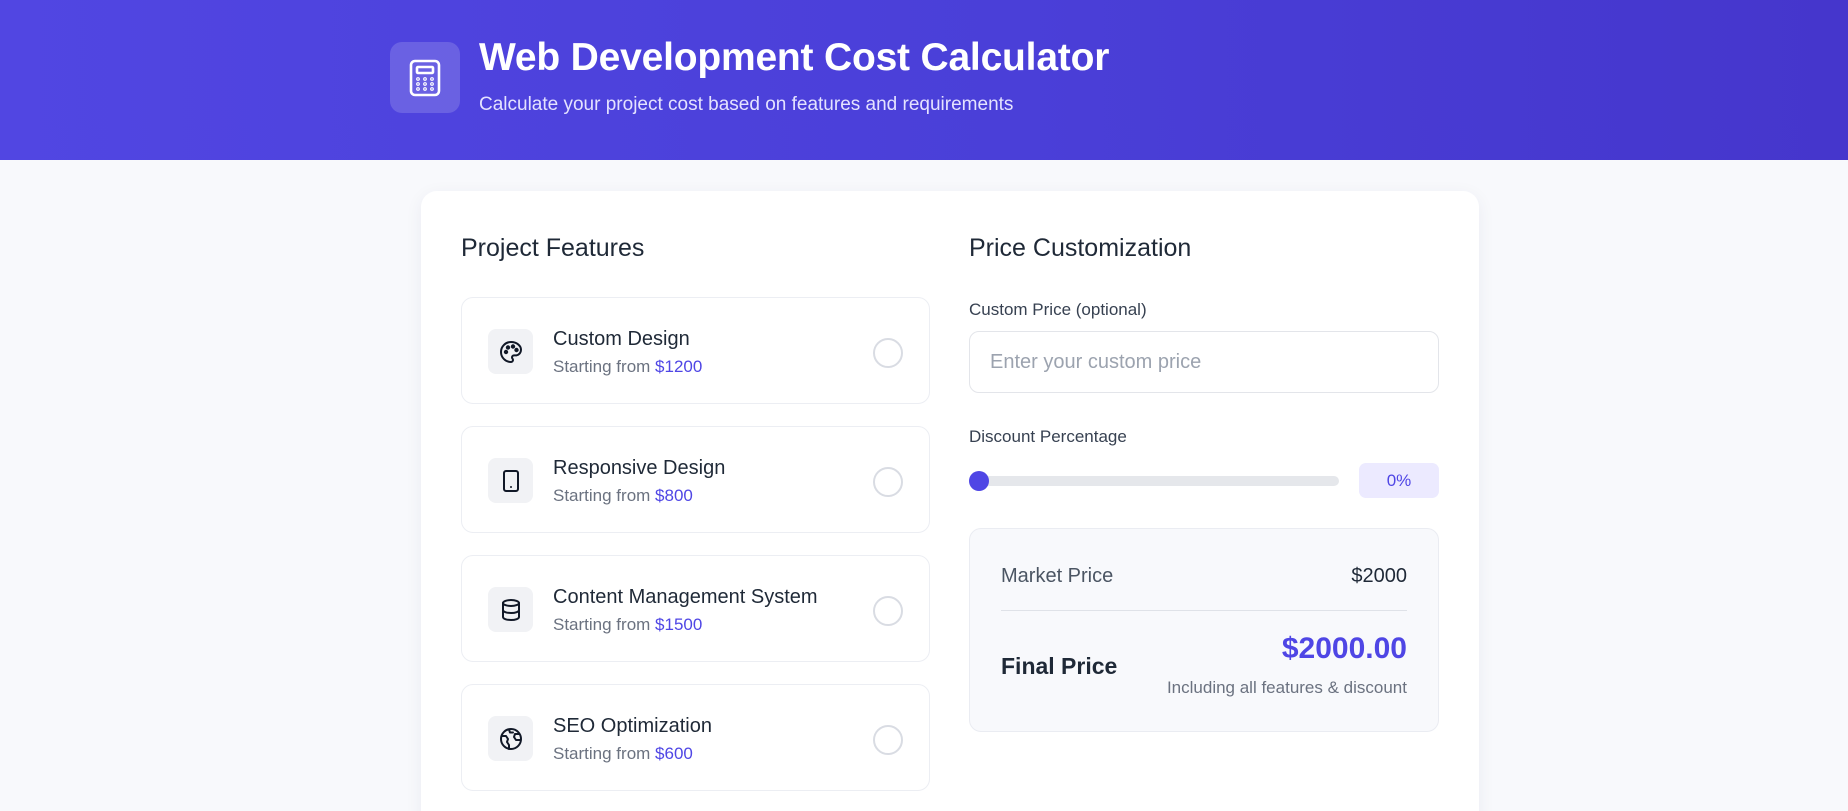 Image resolution: width=1848 pixels, height=811 pixels. I want to click on feature-price: Starting from $600, so click(623, 754).